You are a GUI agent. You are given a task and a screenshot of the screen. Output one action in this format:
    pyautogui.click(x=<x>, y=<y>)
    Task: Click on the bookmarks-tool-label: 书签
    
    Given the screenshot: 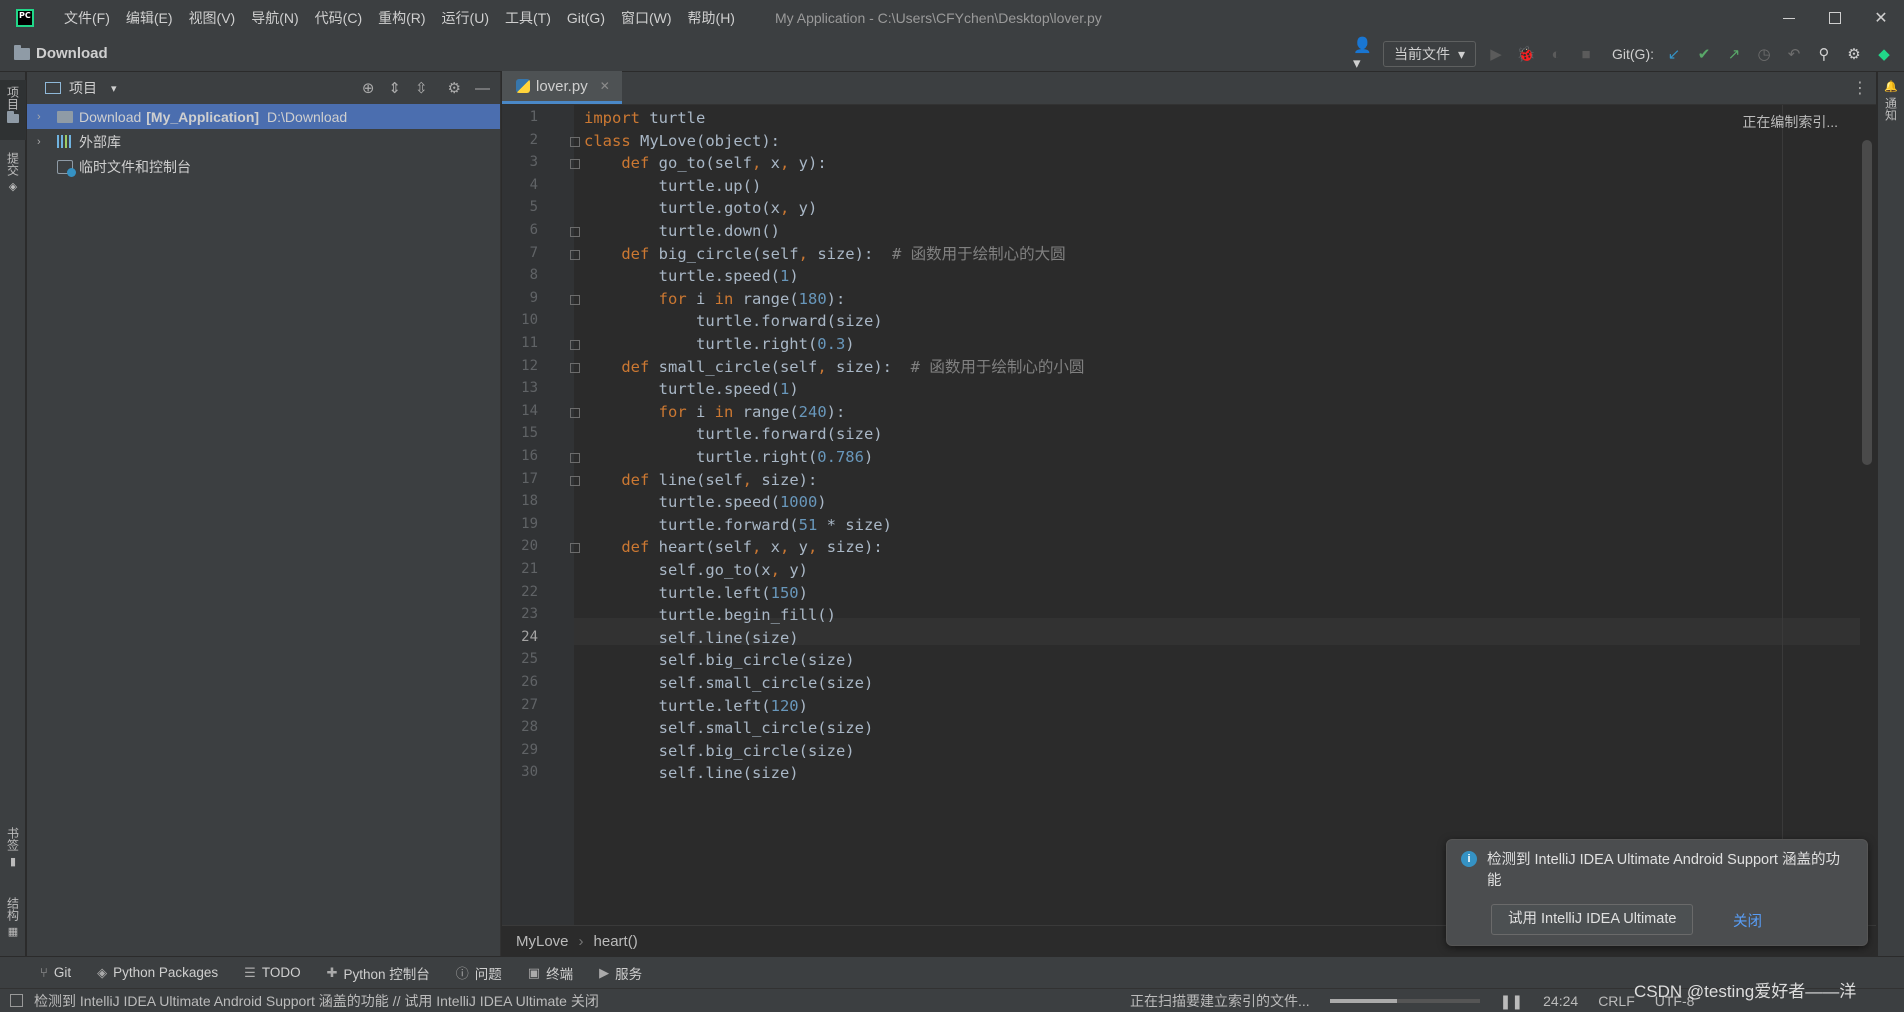 What is the action you would take?
    pyautogui.click(x=12, y=839)
    